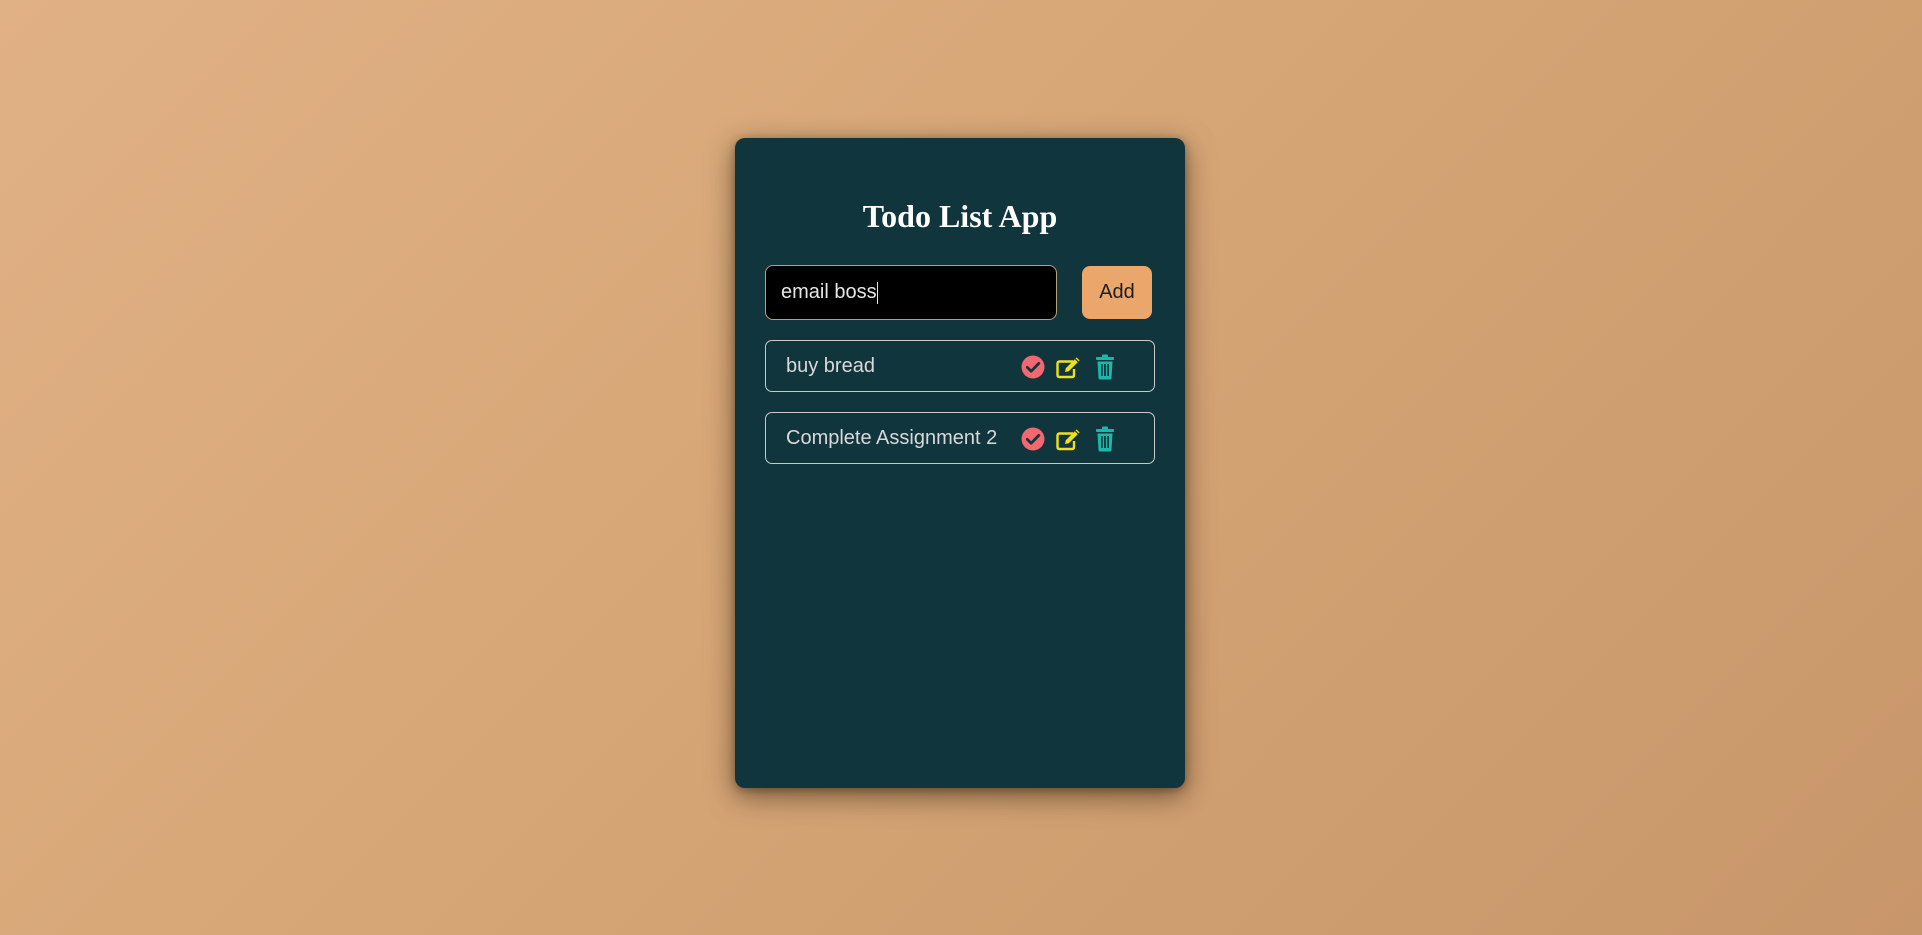  Describe the element at coordinates (877, 292) in the screenshot. I see `text-caret` at that location.